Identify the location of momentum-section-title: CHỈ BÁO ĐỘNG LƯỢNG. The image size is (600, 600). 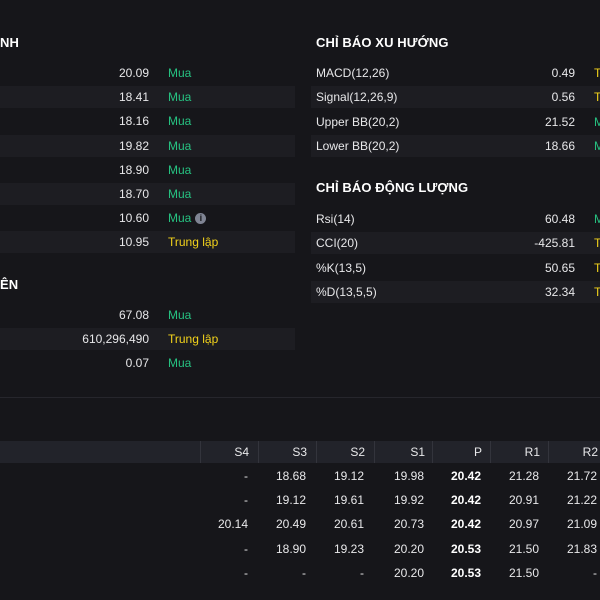
(392, 187).